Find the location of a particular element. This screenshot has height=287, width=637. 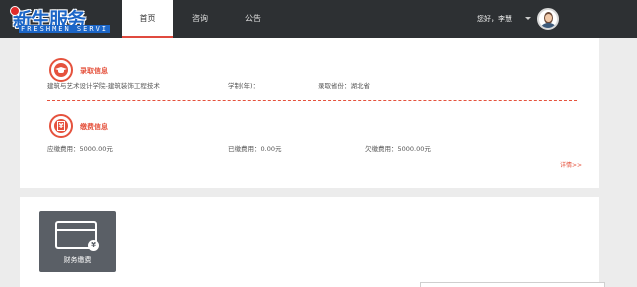

nav-consult: 咨询 is located at coordinates (200, 19).